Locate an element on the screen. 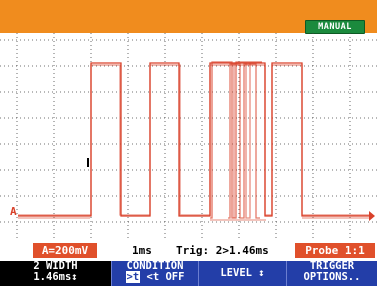  status-bar: A=200mV 1ms Trig: 2>1.46ms Probe 1:1 is located at coordinates (188, 251).